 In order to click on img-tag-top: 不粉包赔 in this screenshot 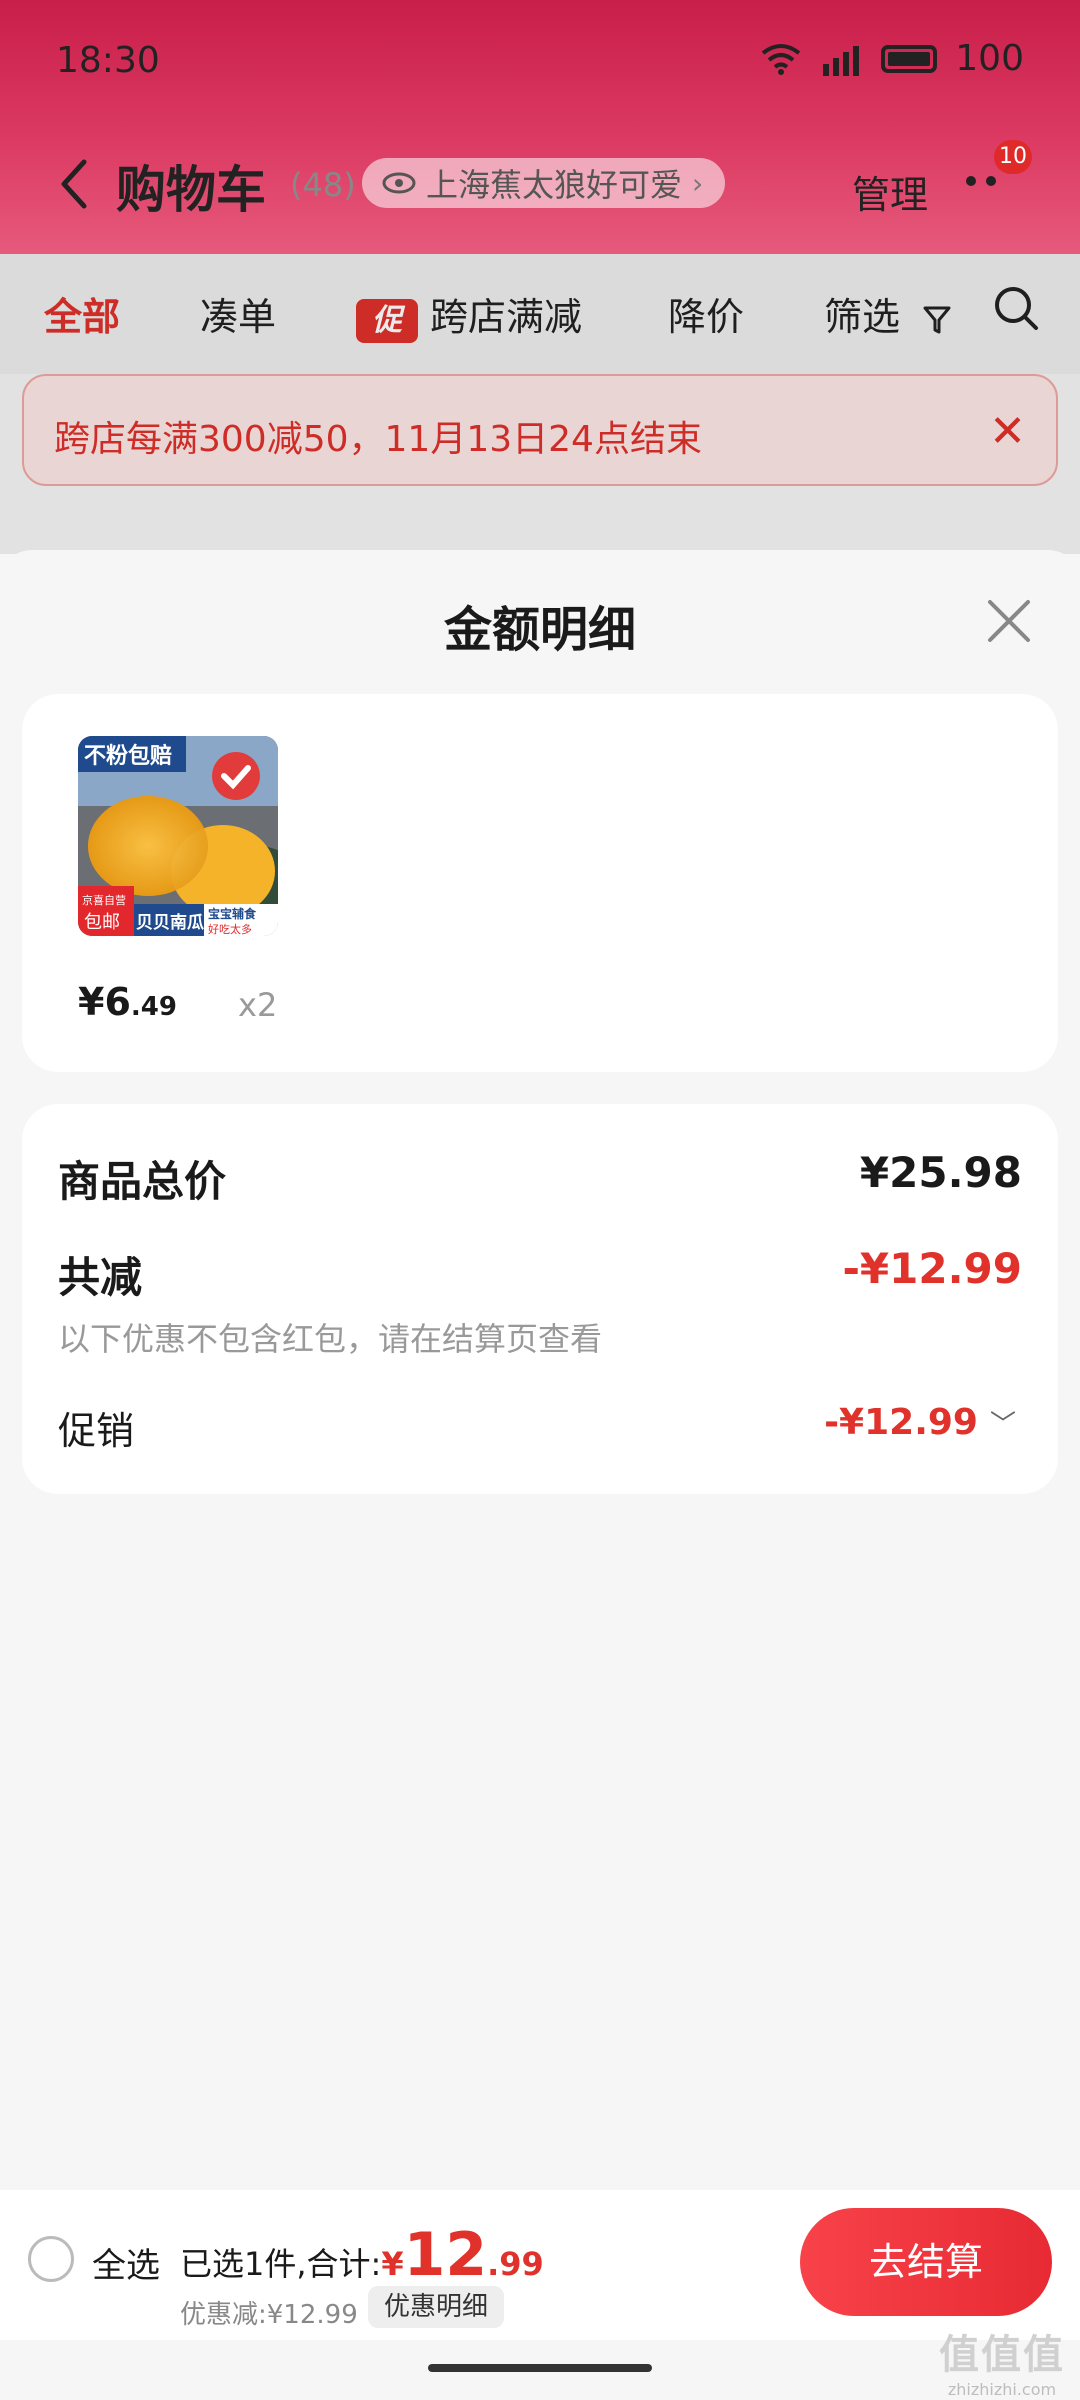, I will do `click(128, 756)`.